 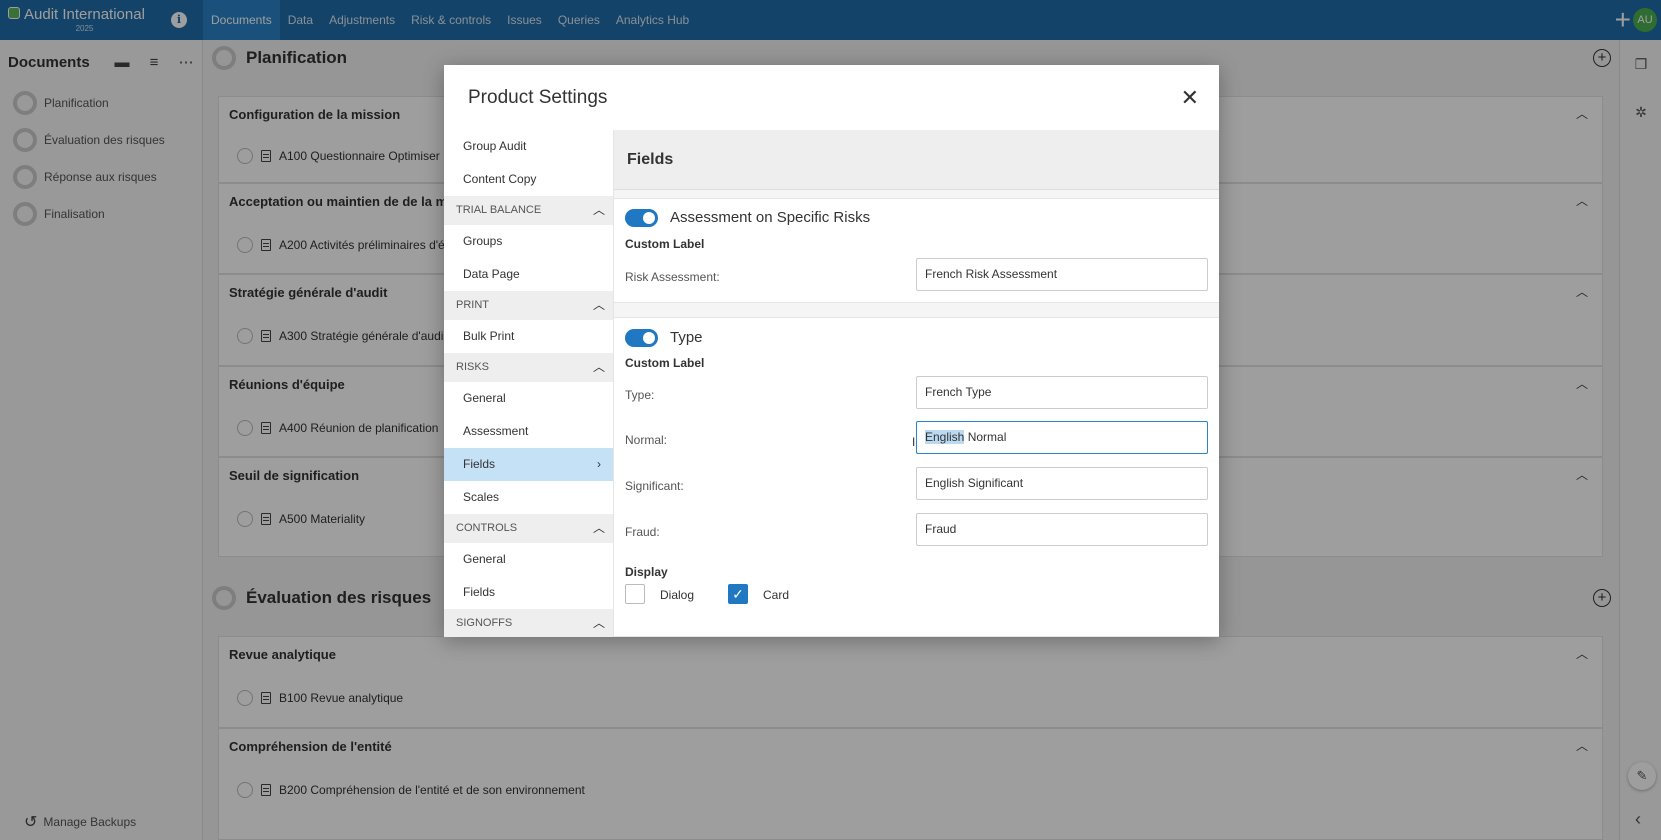 I want to click on assessment-toggle-label: Assessment on Specific Risks, so click(x=770, y=217).